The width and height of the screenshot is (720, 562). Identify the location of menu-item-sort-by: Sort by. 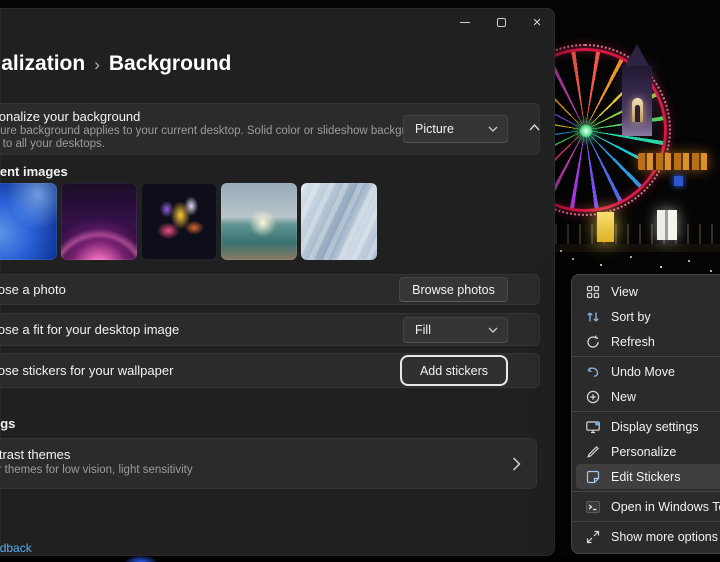
(648, 316).